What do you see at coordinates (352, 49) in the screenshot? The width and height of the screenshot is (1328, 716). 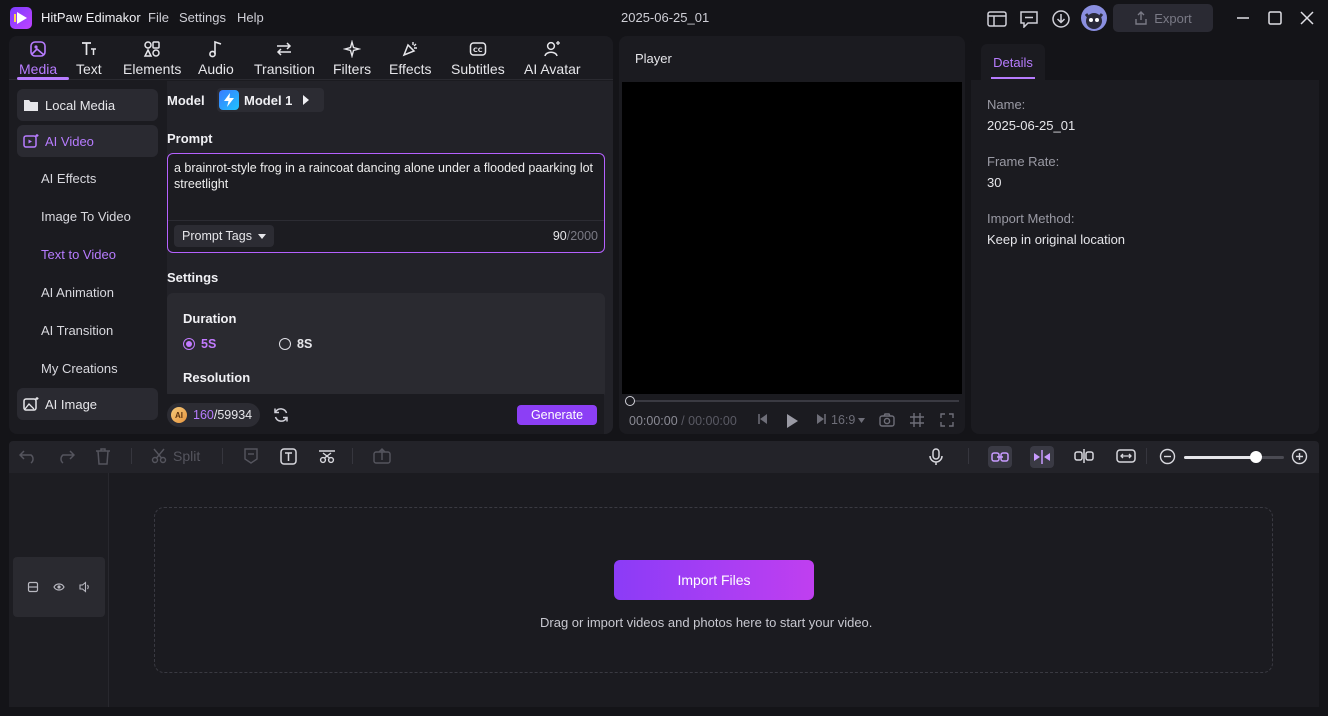 I see `filters-icon` at bounding box center [352, 49].